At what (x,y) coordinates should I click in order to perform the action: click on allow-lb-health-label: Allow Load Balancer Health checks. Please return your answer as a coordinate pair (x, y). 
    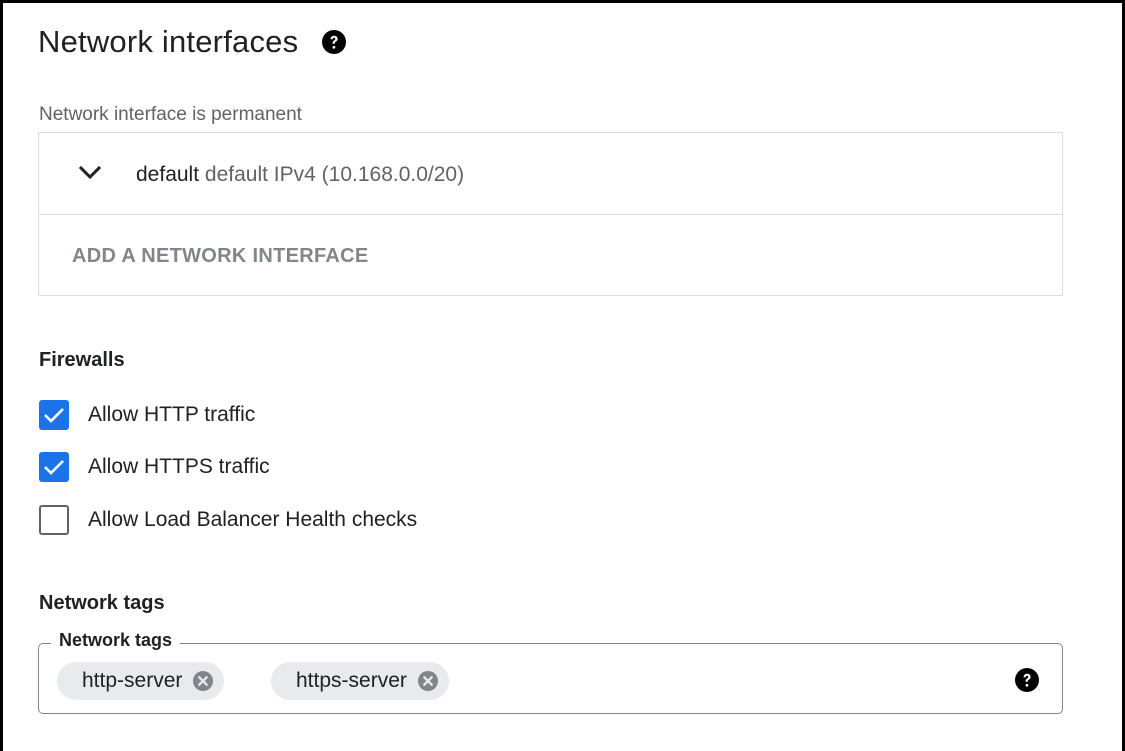
    Looking at the image, I should click on (253, 519).